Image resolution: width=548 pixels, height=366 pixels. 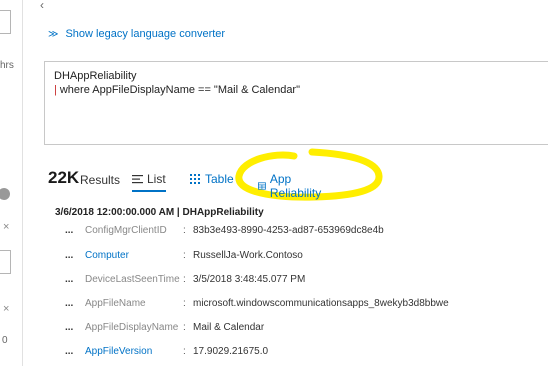 I want to click on legacy-converter-label: Show legacy language converter, so click(x=145, y=34).